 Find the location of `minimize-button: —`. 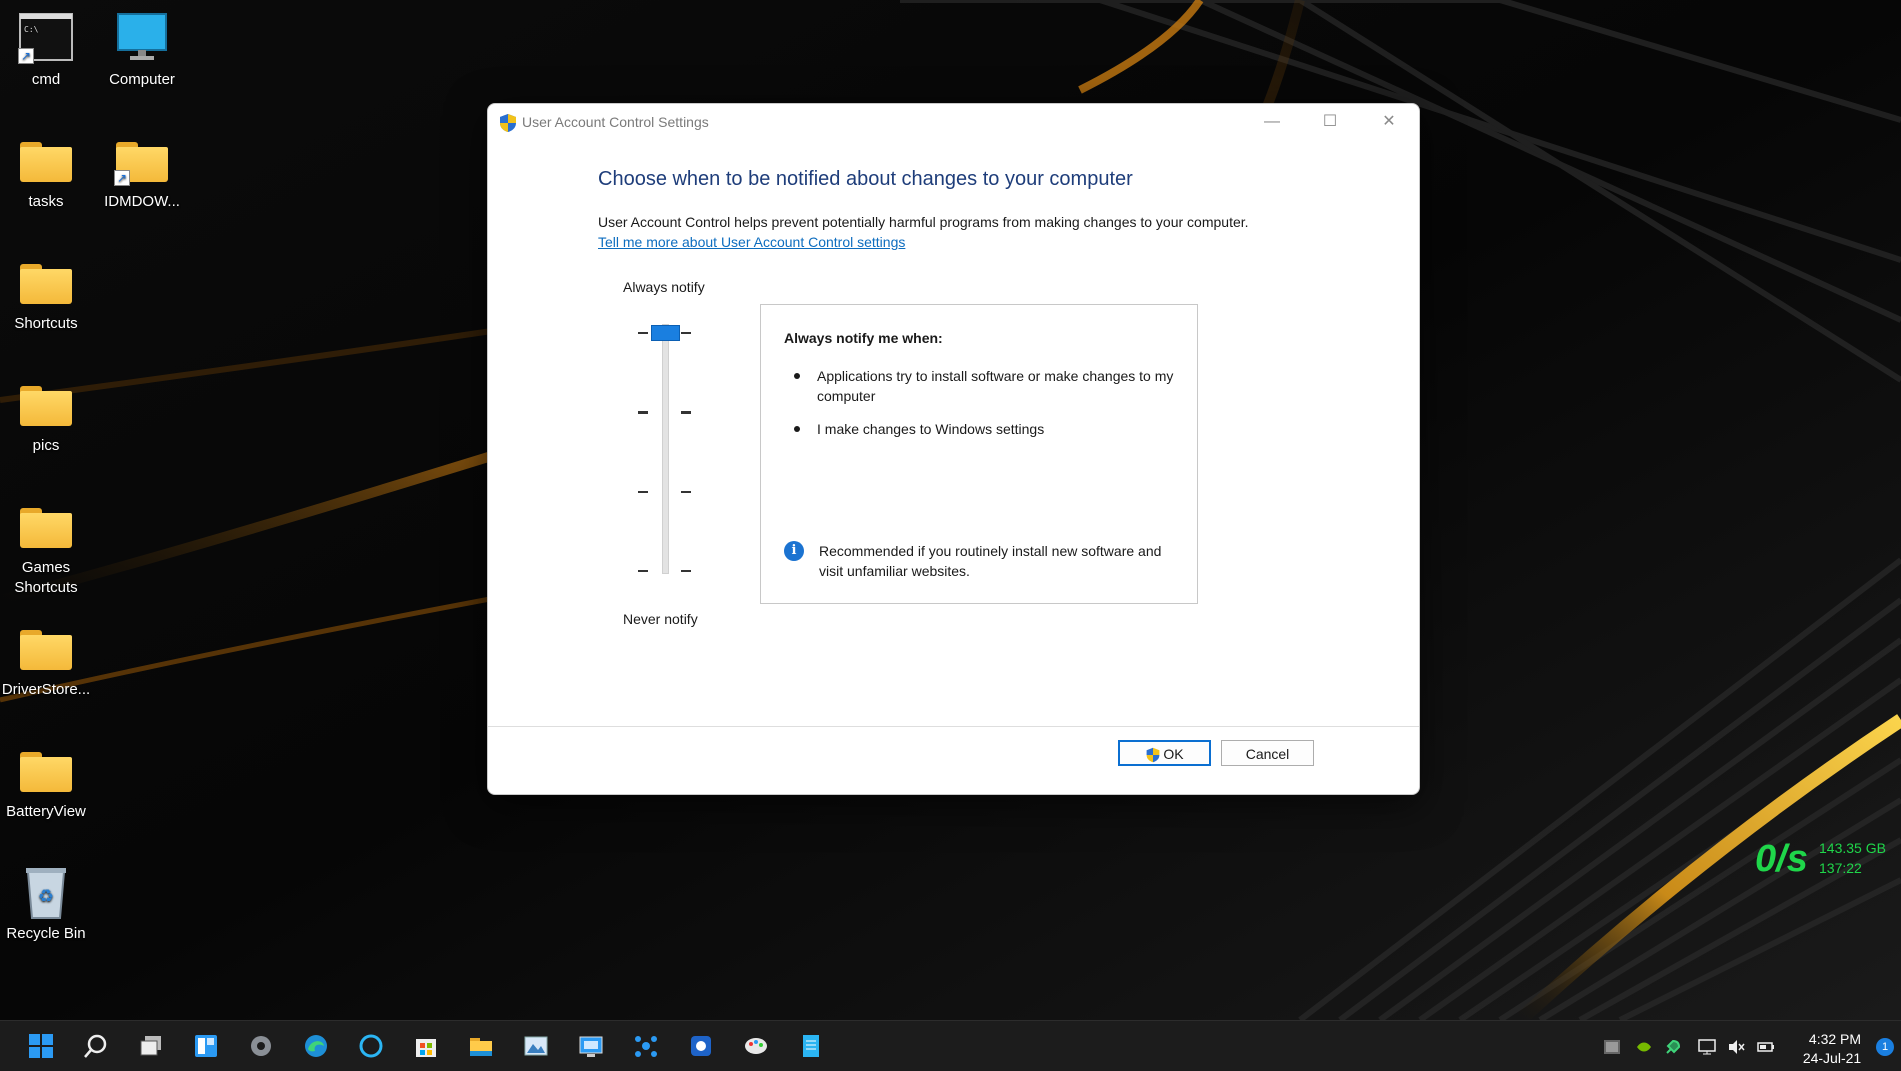

minimize-button: — is located at coordinates (1272, 122).